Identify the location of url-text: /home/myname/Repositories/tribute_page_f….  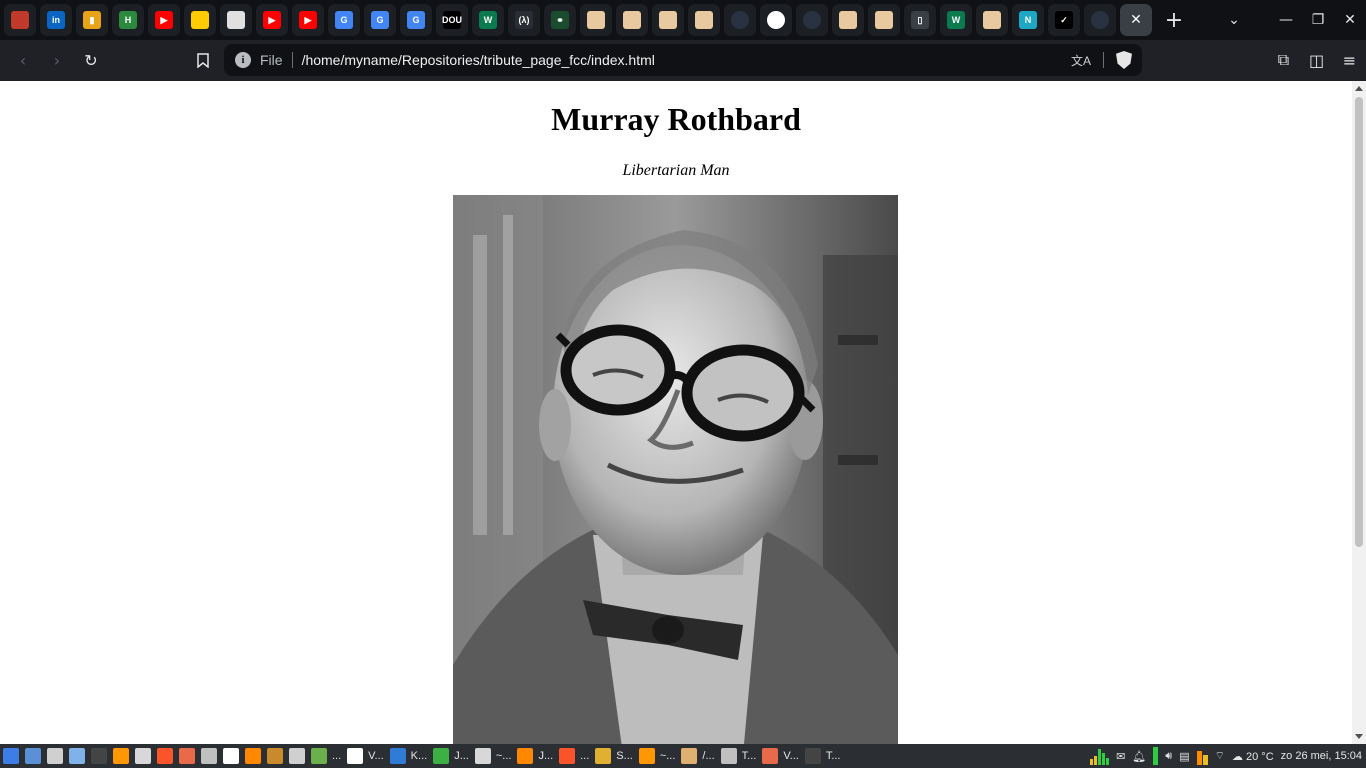
(478, 60).